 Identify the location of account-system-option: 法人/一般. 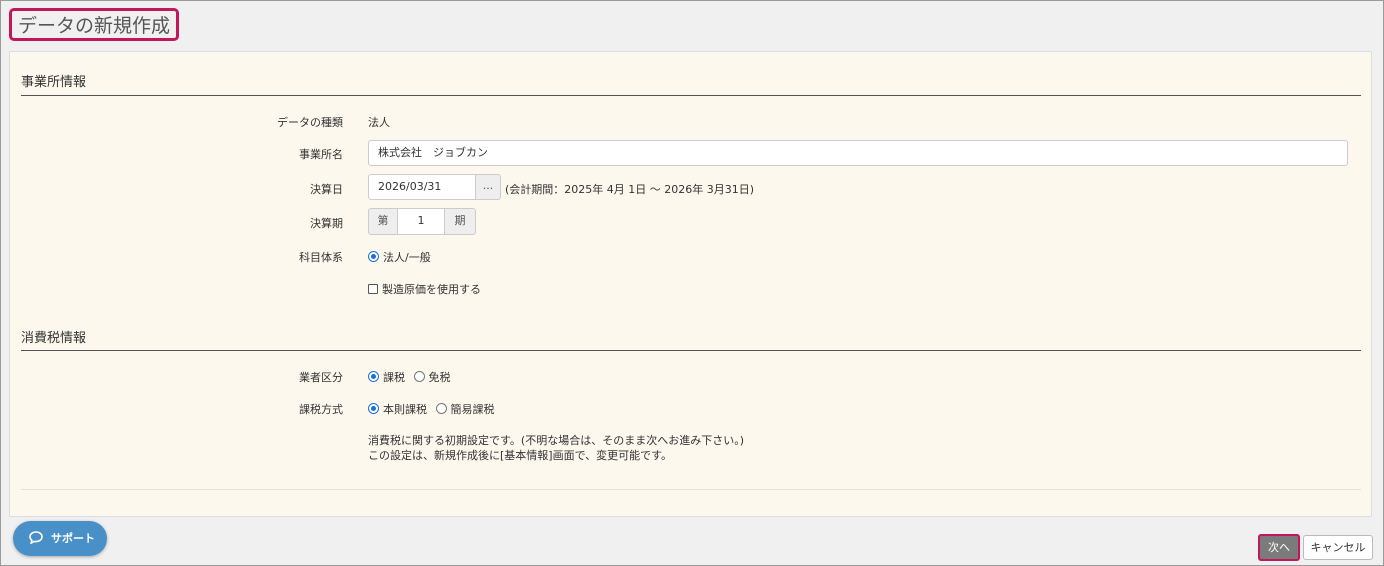
(407, 257).